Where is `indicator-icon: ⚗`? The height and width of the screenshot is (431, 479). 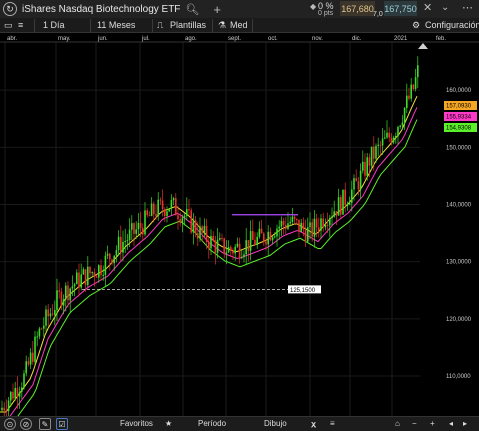 indicator-icon: ⚗ is located at coordinates (222, 25).